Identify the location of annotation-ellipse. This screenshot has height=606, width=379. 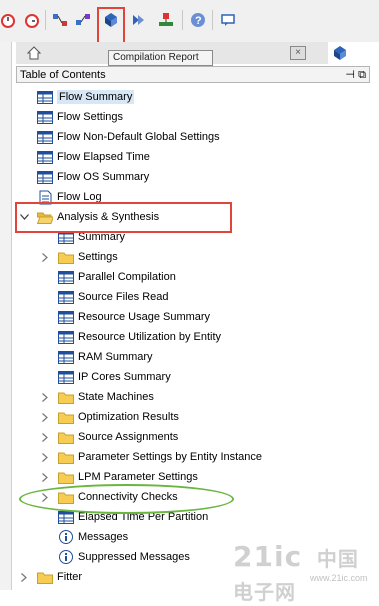
(126, 499).